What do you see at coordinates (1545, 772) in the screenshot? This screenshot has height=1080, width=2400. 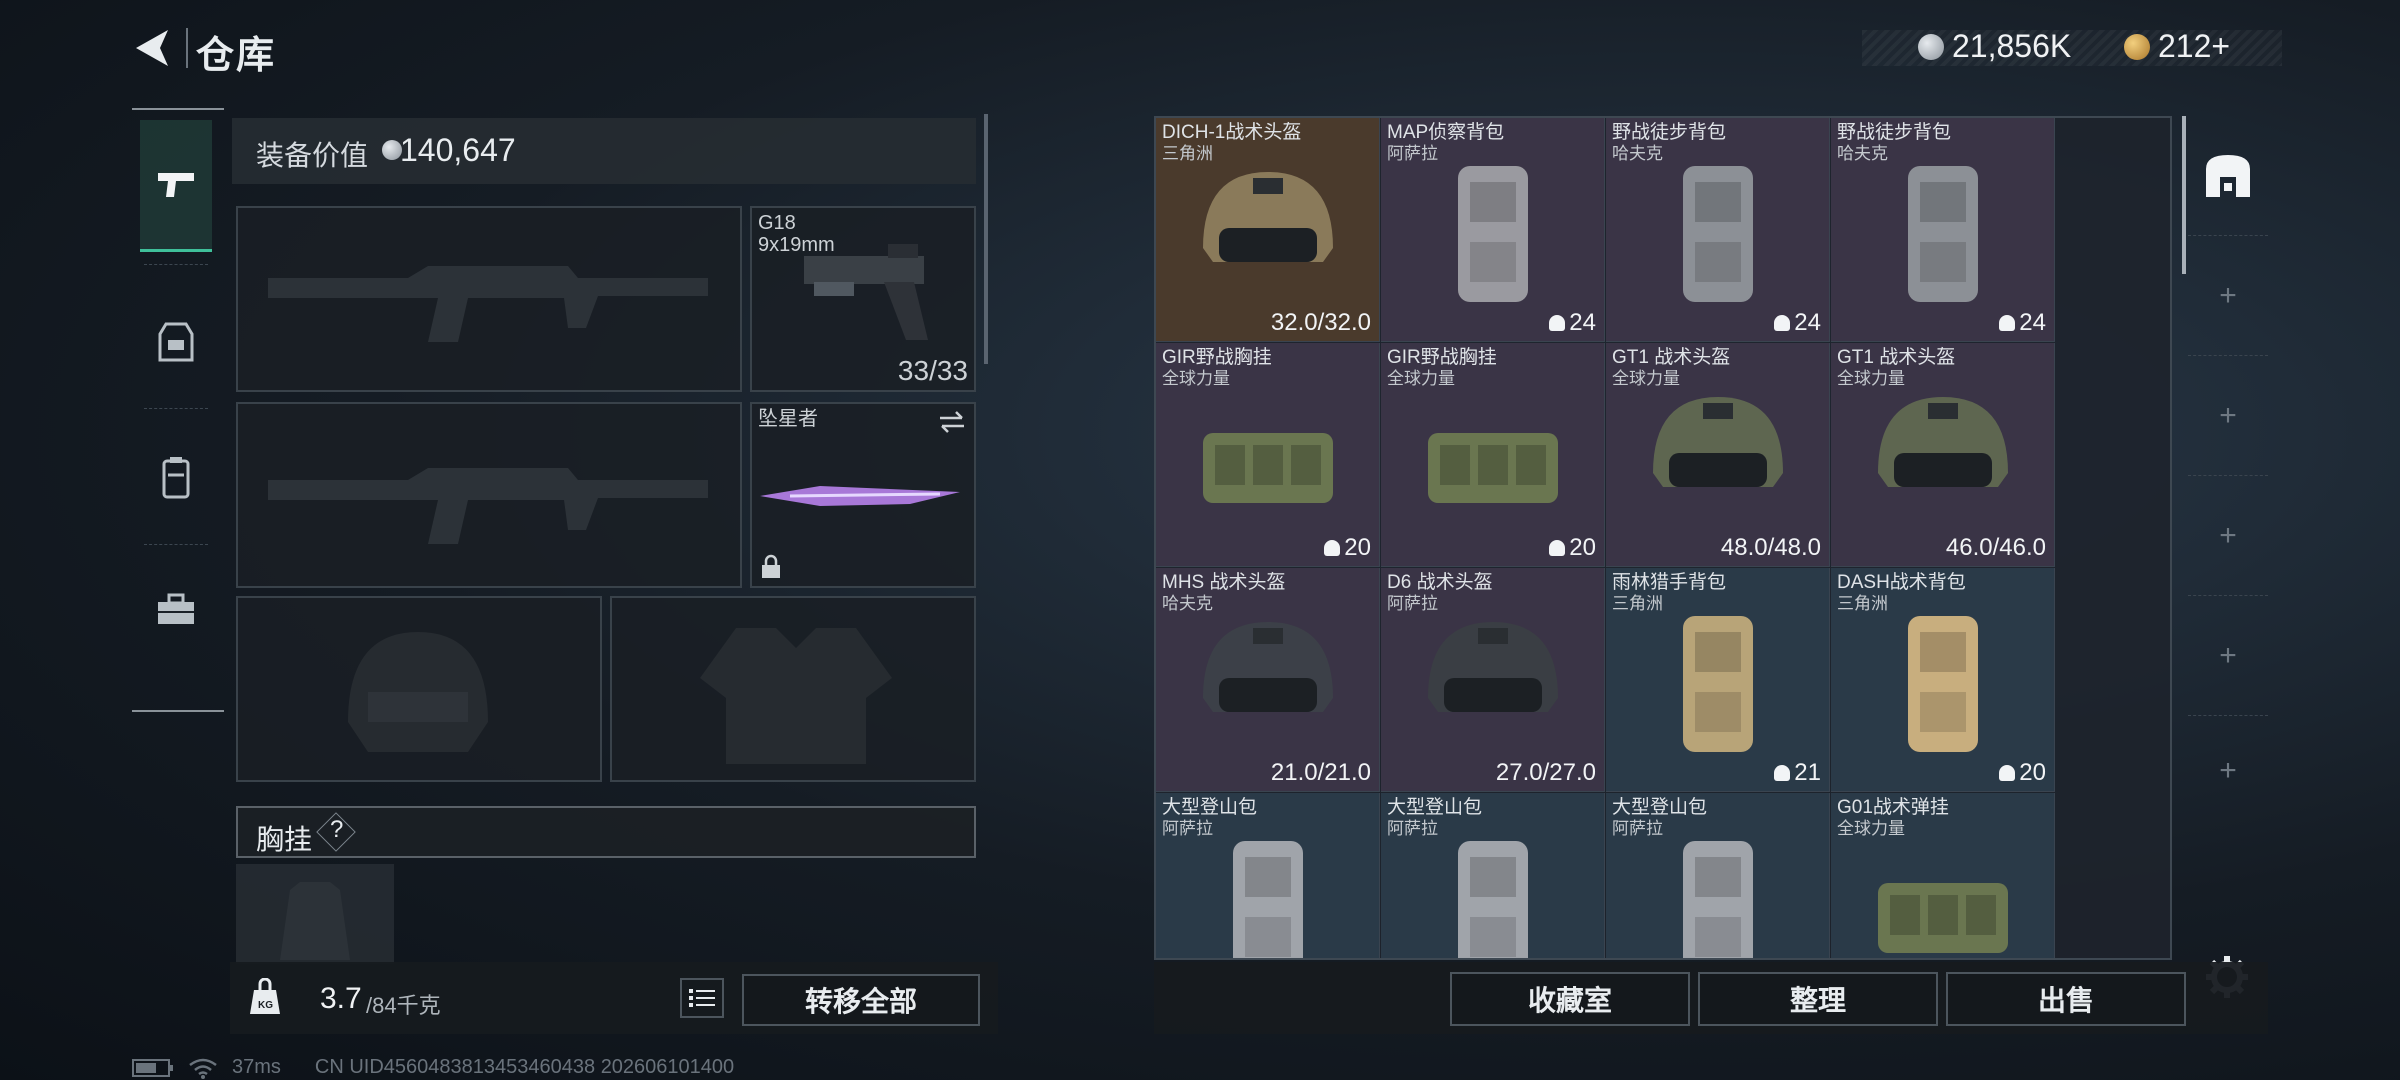 I see `item-durability: 27.0/27.0` at bounding box center [1545, 772].